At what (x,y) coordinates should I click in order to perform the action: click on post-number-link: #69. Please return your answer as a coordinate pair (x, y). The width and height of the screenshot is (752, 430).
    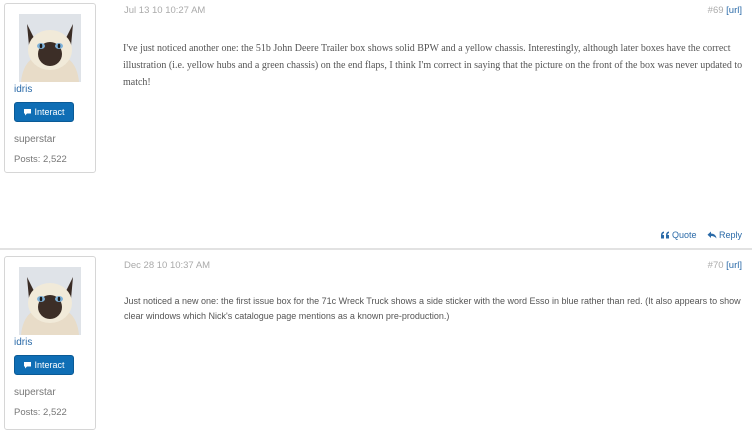
    Looking at the image, I should click on (716, 10).